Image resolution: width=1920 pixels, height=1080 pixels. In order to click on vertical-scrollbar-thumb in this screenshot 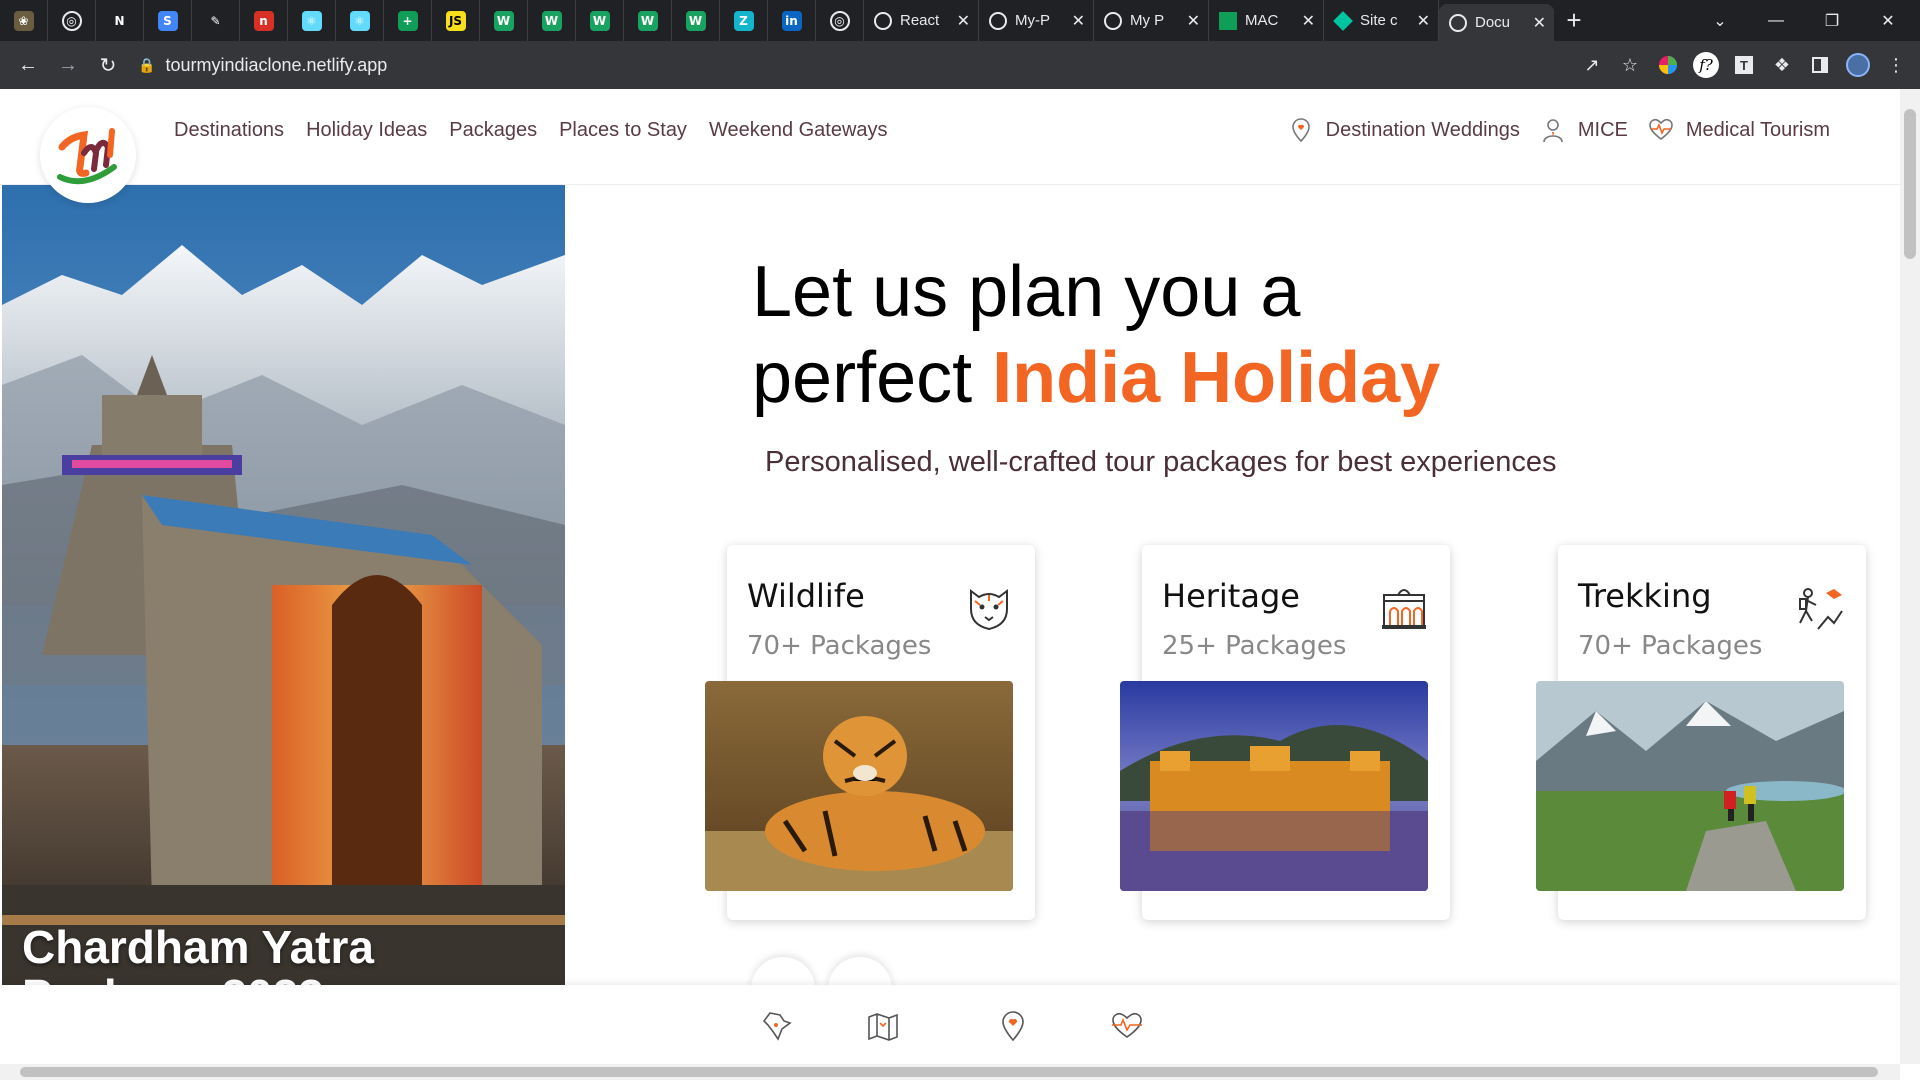, I will do `click(1910, 184)`.